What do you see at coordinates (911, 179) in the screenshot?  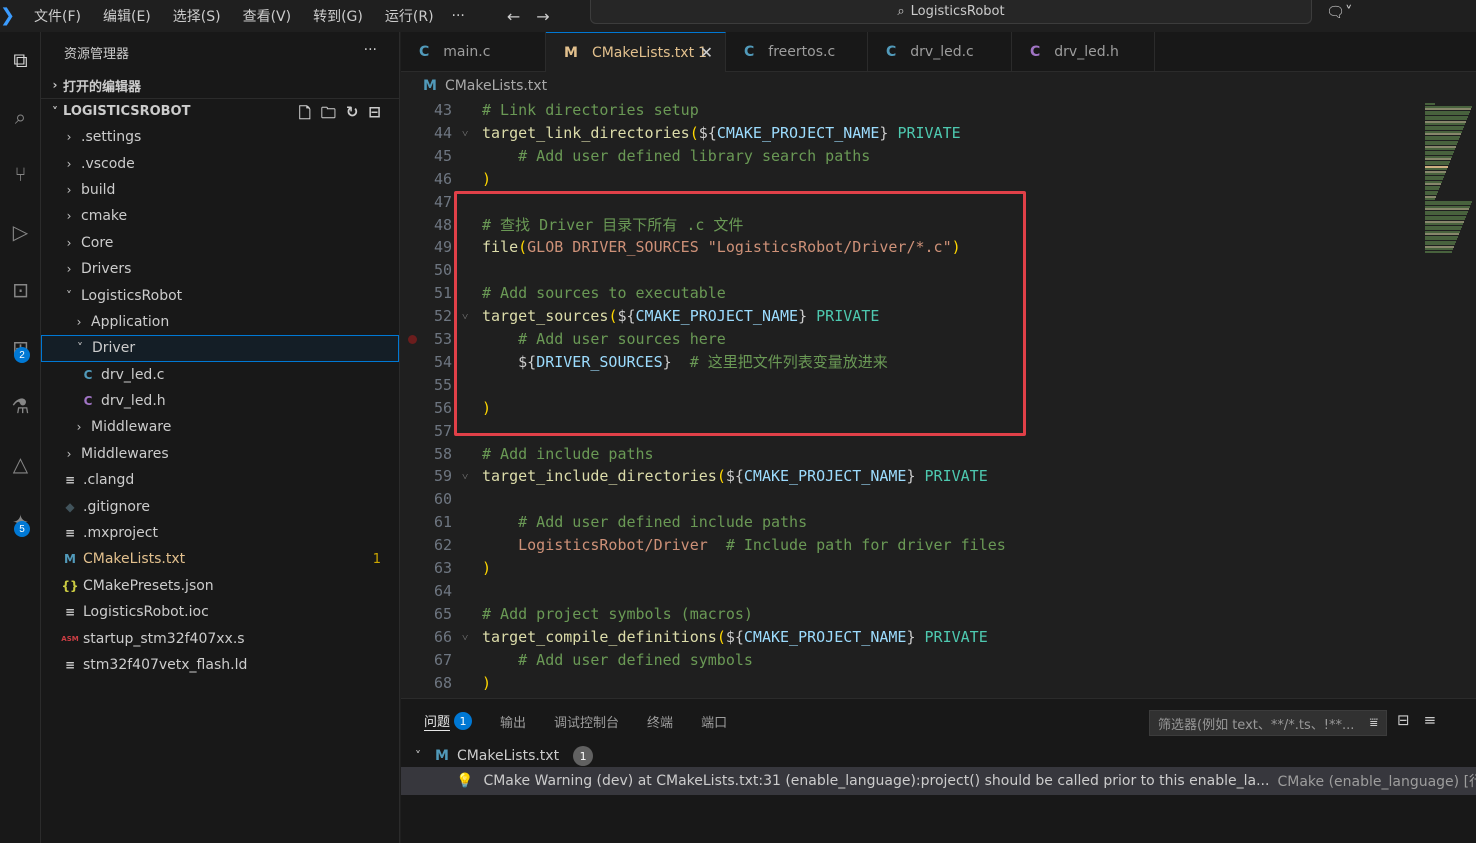 I see `code-line: 46)` at bounding box center [911, 179].